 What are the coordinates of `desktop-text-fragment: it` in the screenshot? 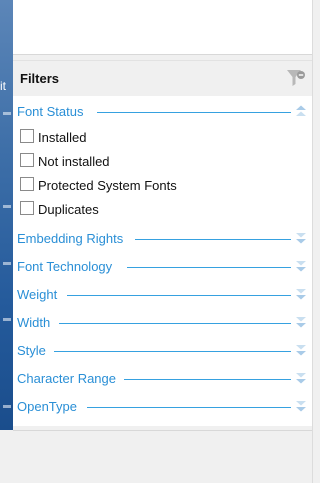 It's located at (3, 86).